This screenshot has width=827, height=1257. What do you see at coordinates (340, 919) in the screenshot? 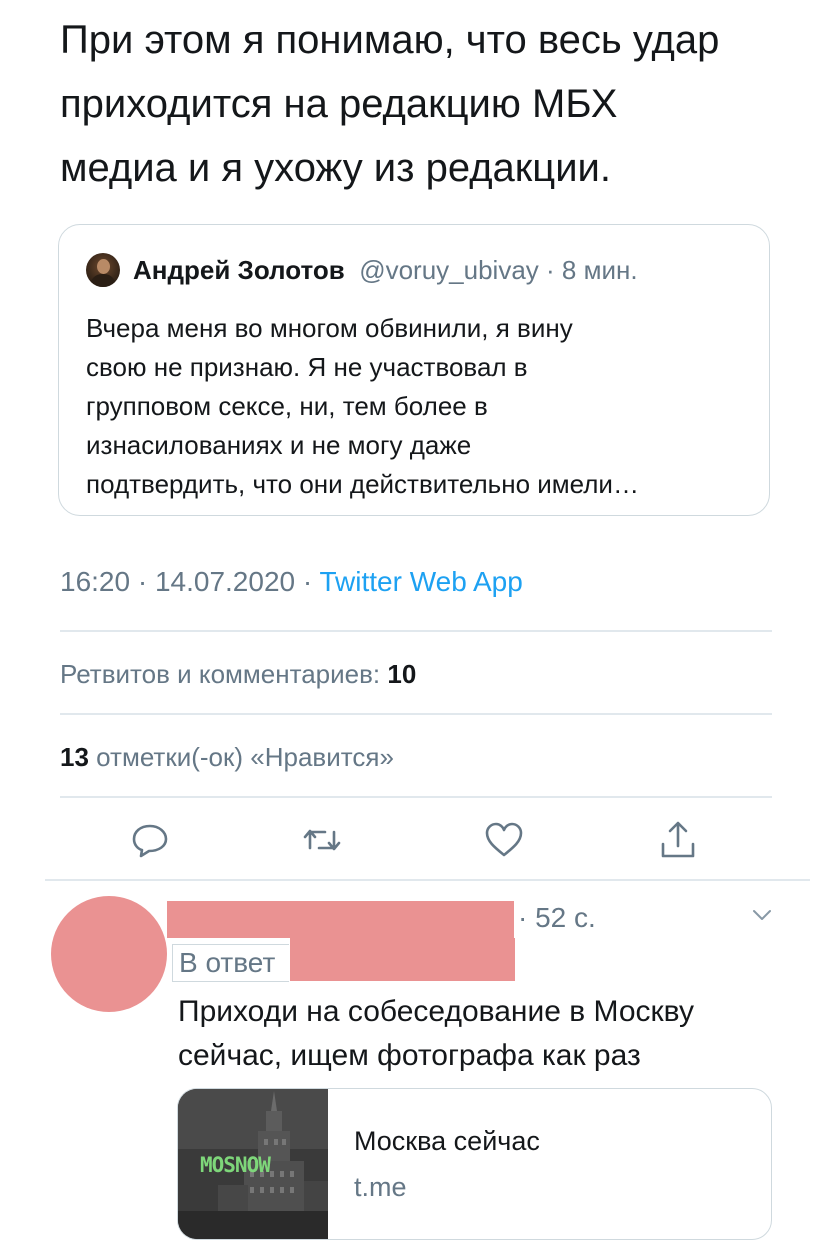
I see `redacted-author-name` at bounding box center [340, 919].